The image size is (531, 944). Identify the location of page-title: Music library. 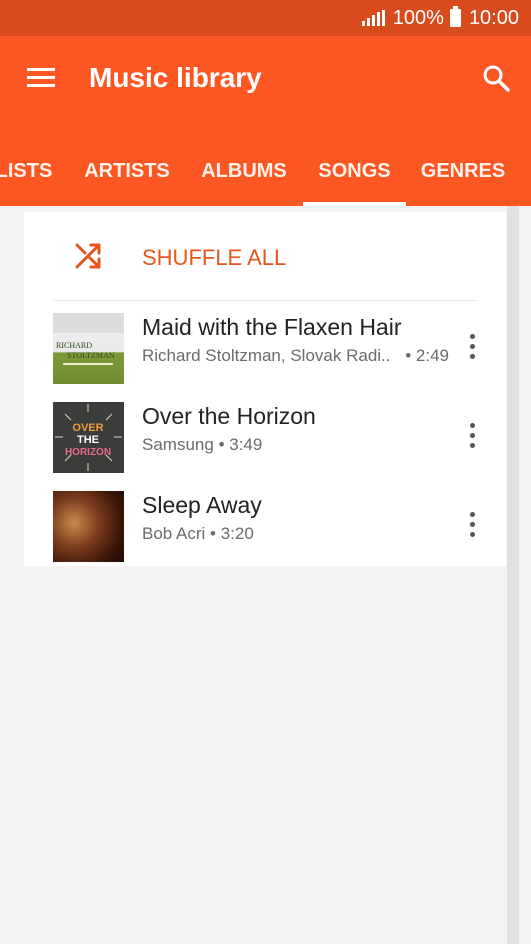
(175, 77).